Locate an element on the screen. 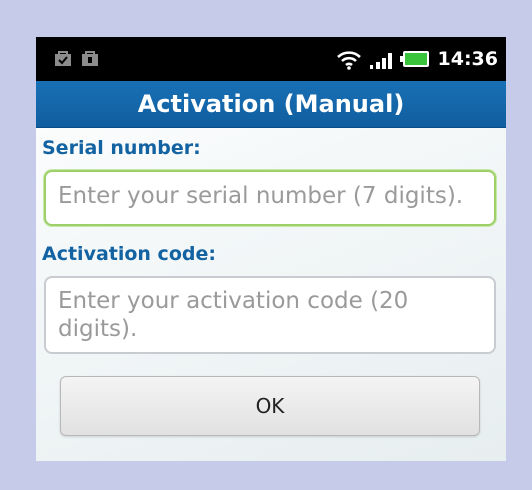  clock: 14:36 is located at coordinates (467, 59).